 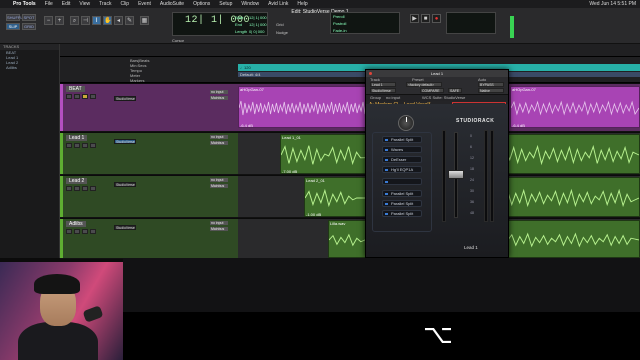 What do you see at coordinates (29, 26) in the screenshot?
I see `mode-grid-button: GRID` at bounding box center [29, 26].